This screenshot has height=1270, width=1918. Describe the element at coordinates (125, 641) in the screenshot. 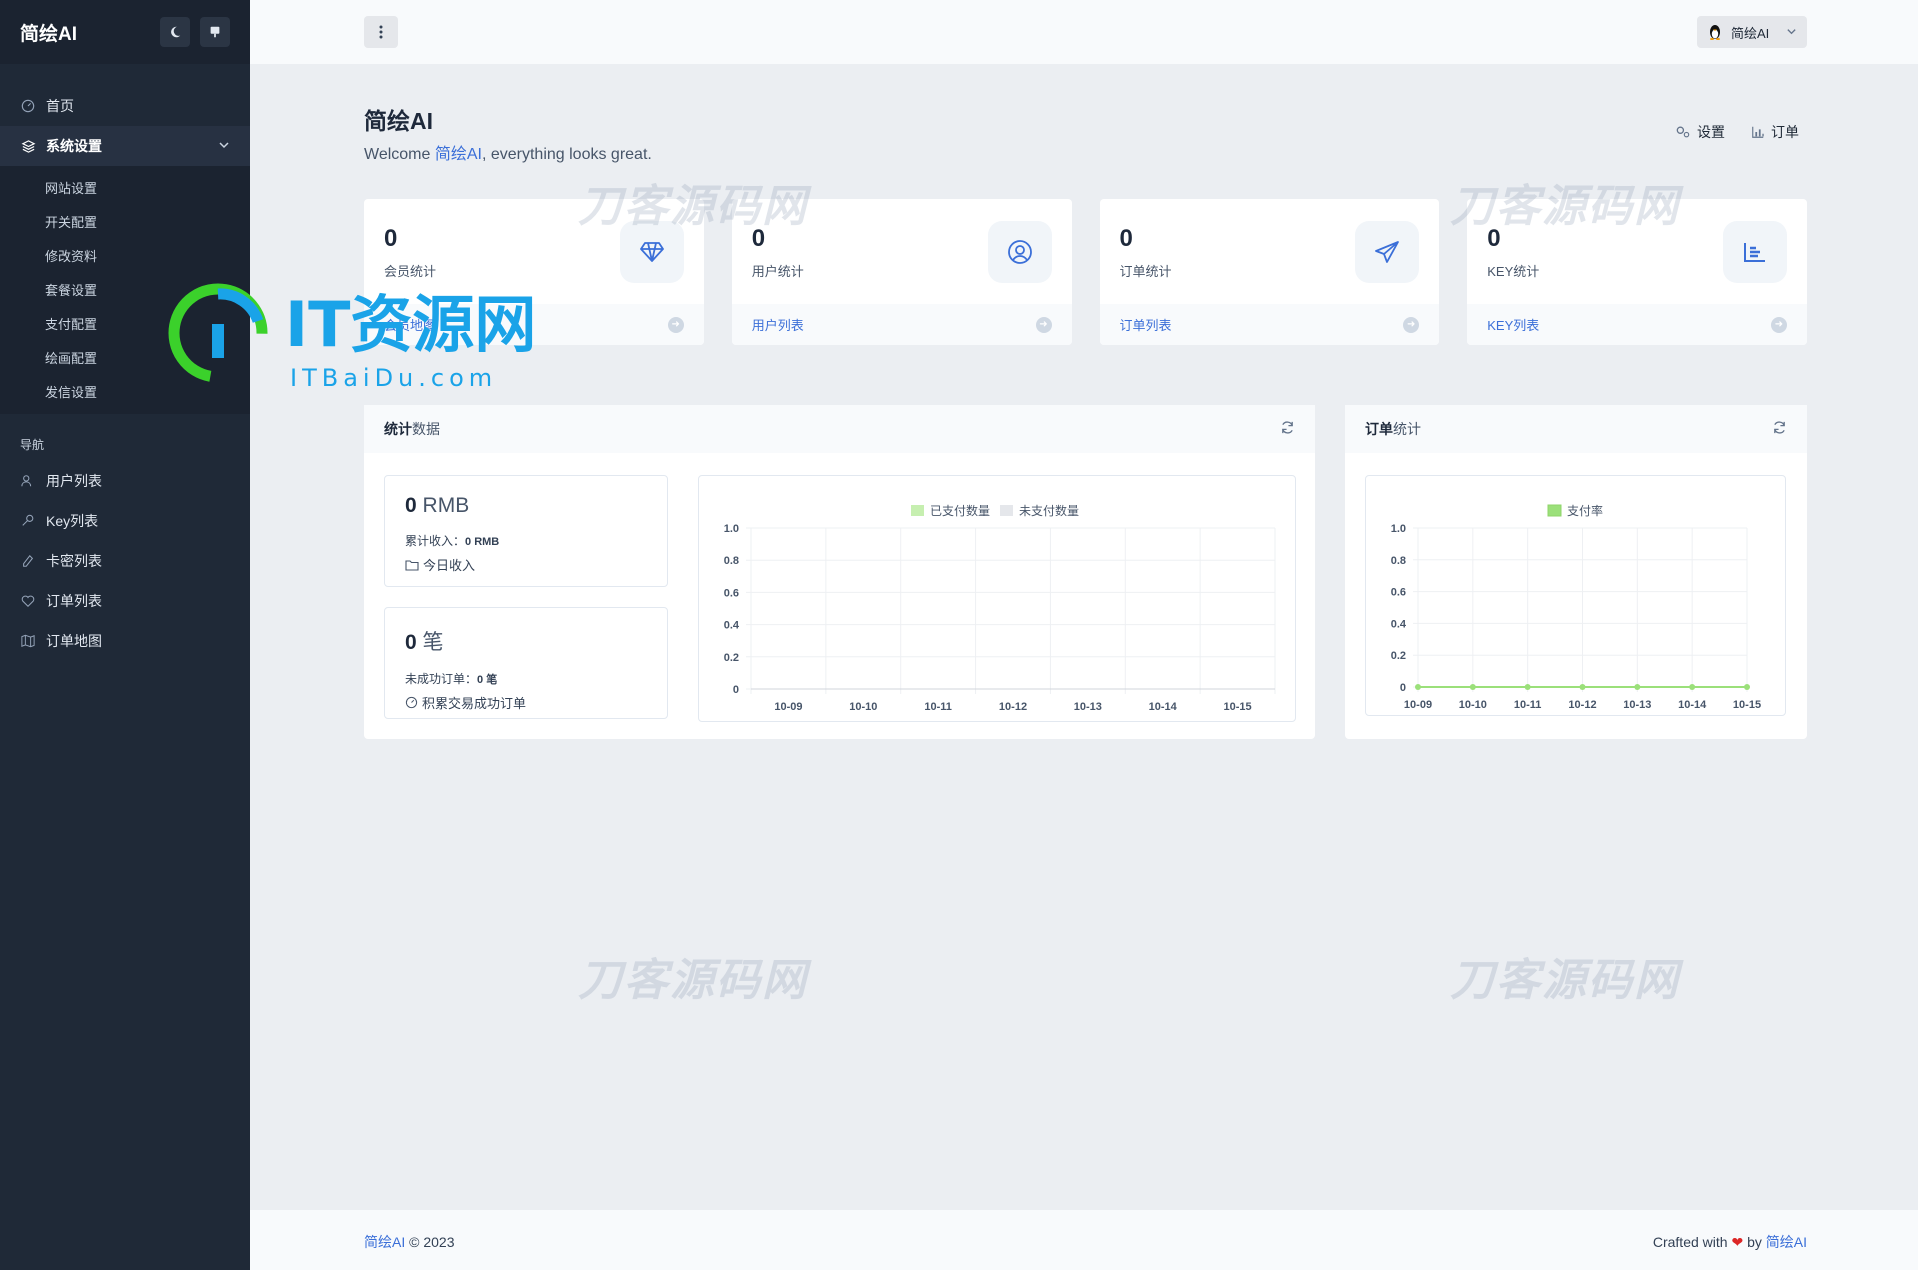

I see `sidebar-item-order-map: 订单地图` at that location.